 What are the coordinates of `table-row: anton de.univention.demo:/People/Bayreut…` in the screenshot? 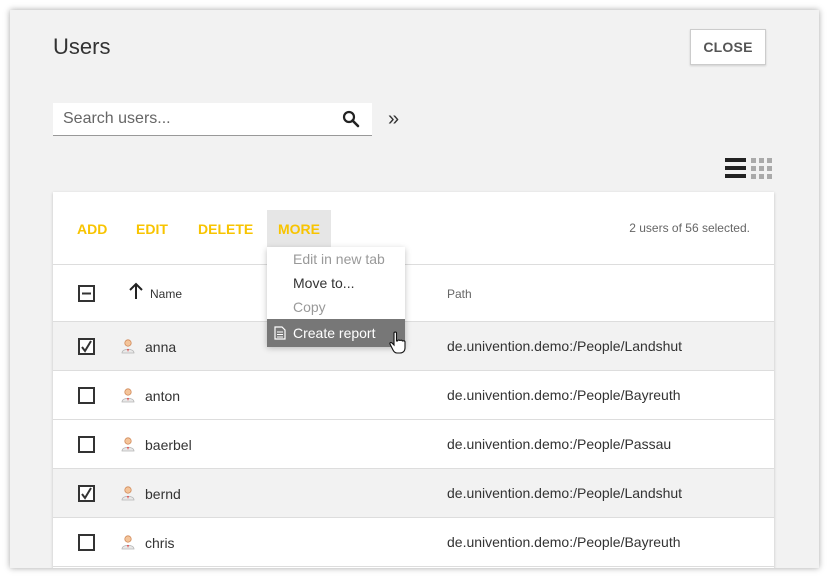 It's located at (413, 395).